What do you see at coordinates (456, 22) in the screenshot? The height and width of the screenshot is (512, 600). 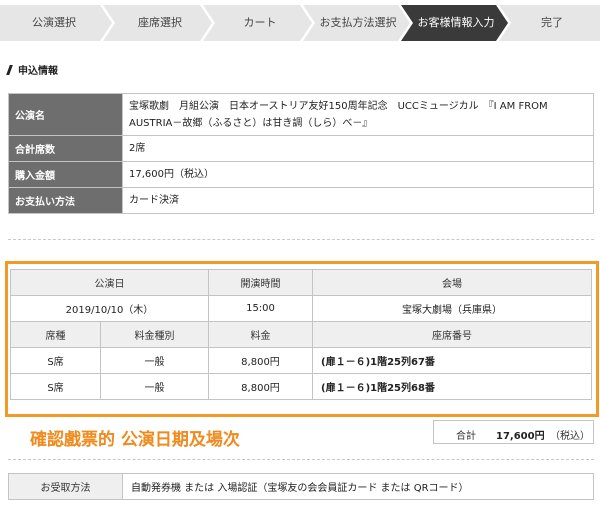 I see `step-customer-info-active: お客様情報入力` at bounding box center [456, 22].